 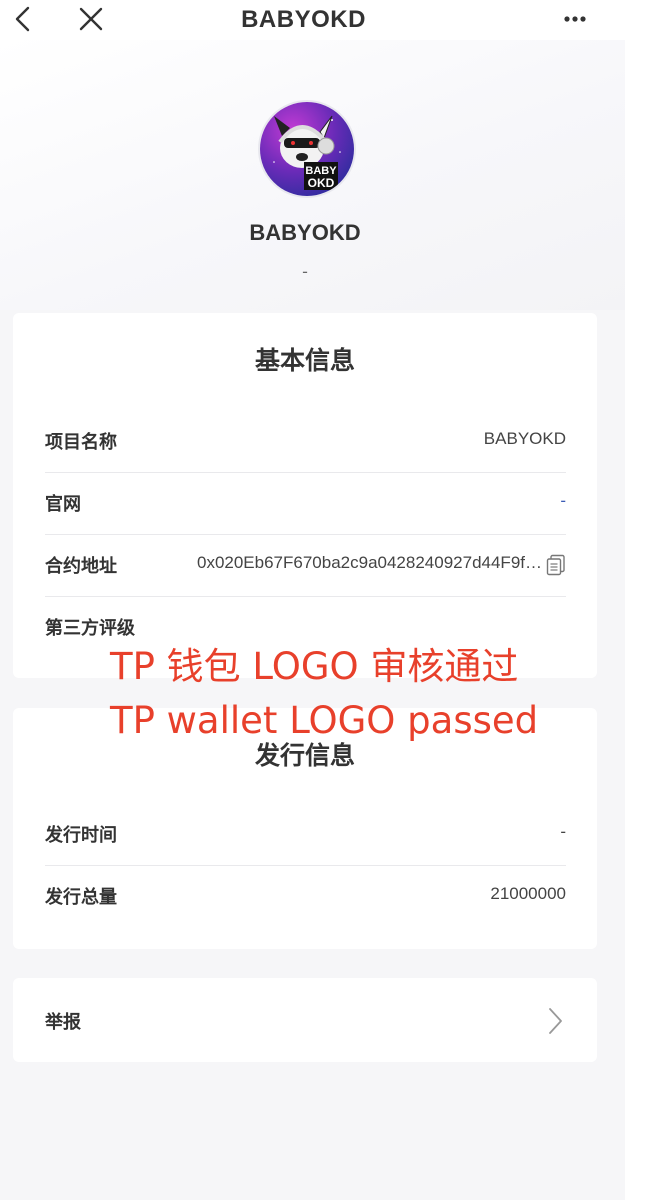 What do you see at coordinates (81, 897) in the screenshot?
I see `row-label: 发行总量` at bounding box center [81, 897].